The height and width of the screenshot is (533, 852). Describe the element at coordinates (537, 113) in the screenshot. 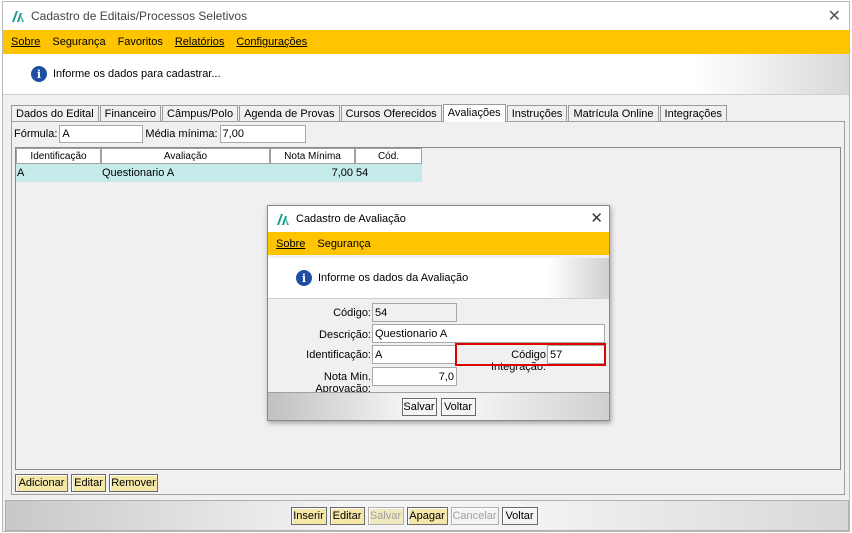

I see `tab-instrucoes: Instruções` at that location.